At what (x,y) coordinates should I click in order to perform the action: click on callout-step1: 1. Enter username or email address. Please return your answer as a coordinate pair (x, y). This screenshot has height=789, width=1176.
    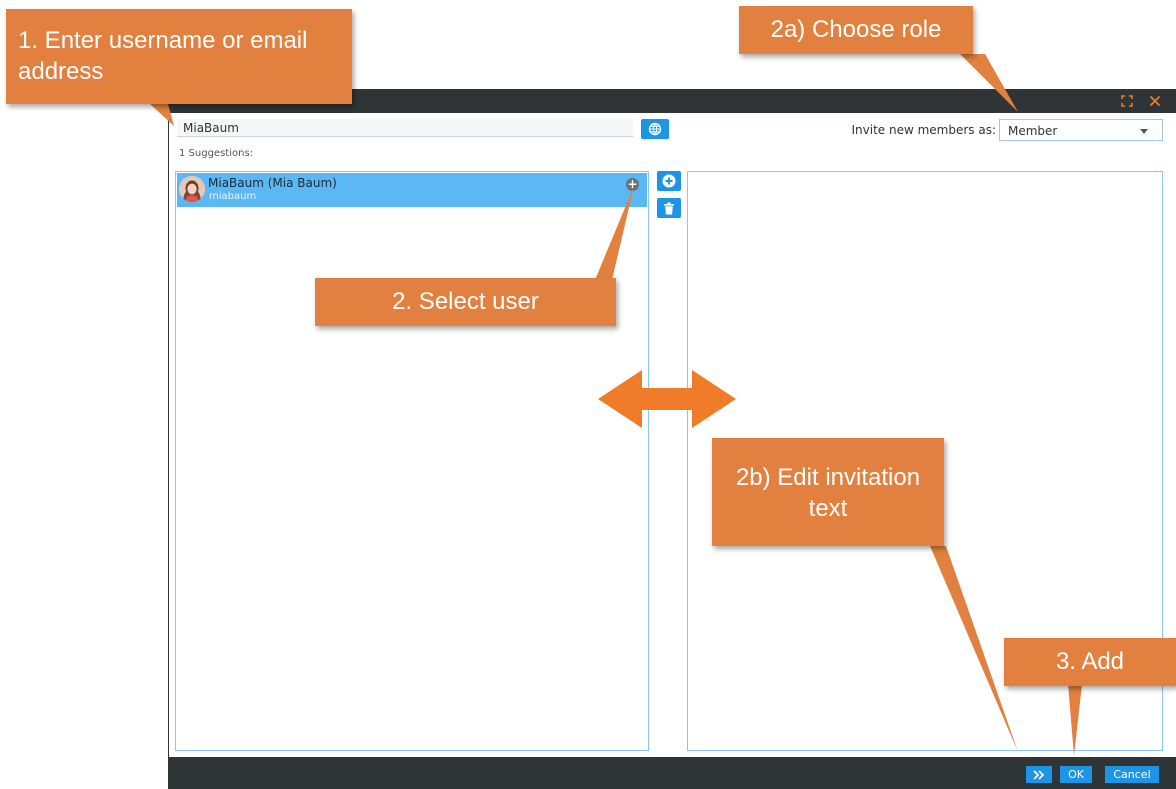
    Looking at the image, I should click on (179, 56).